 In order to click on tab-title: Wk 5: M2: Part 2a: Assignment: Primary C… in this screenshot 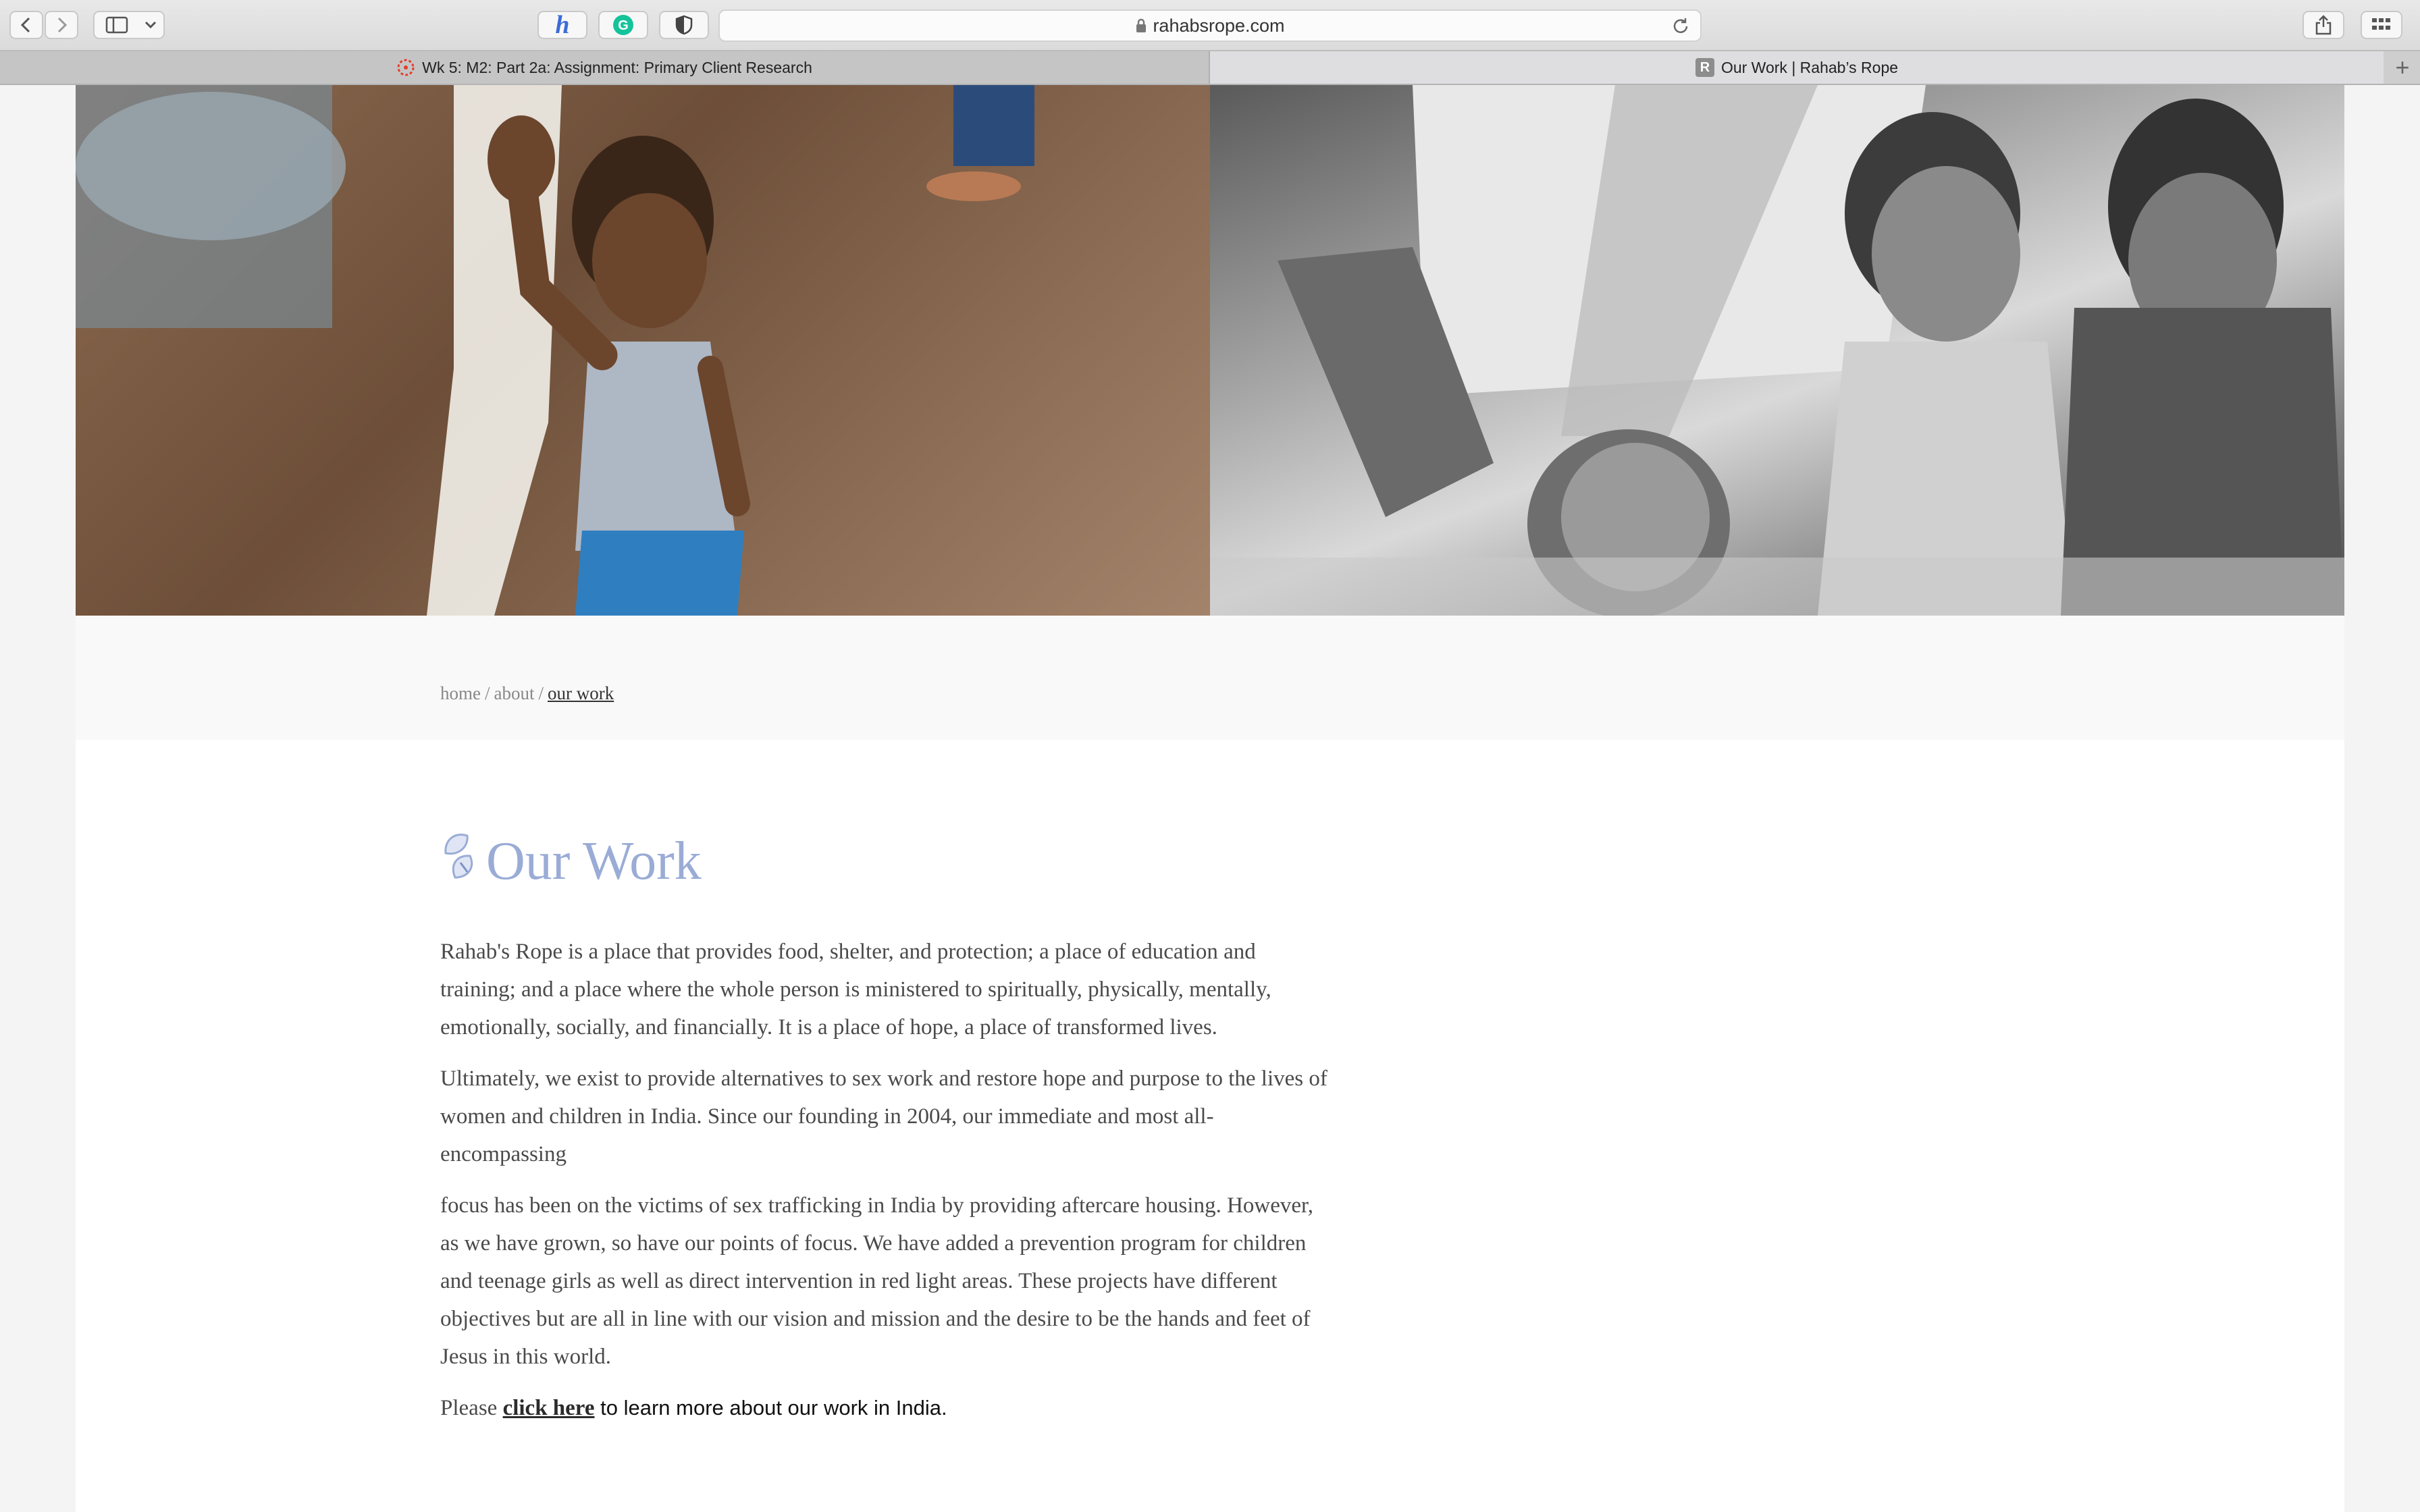, I will do `click(617, 67)`.